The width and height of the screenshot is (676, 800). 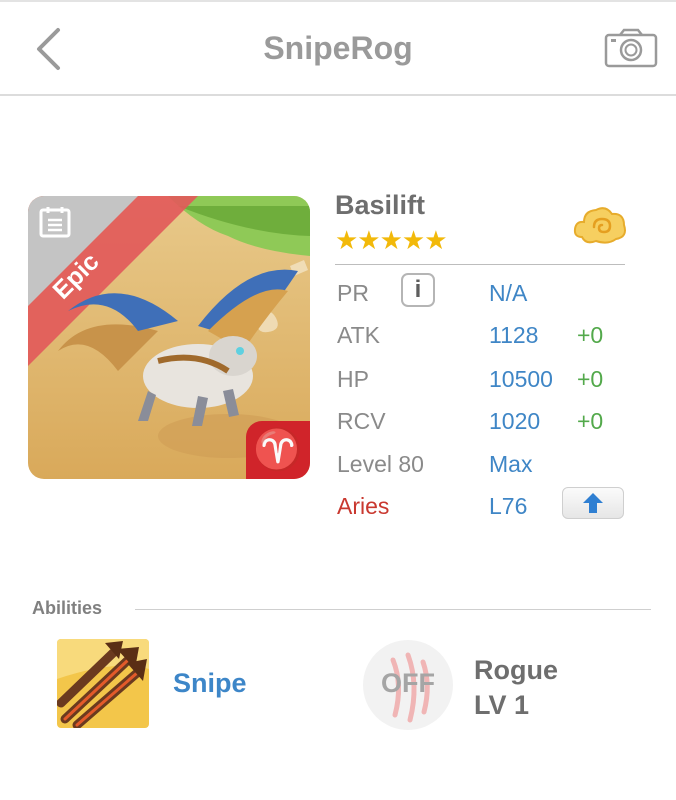 I want to click on hp-label: HP, so click(x=353, y=379).